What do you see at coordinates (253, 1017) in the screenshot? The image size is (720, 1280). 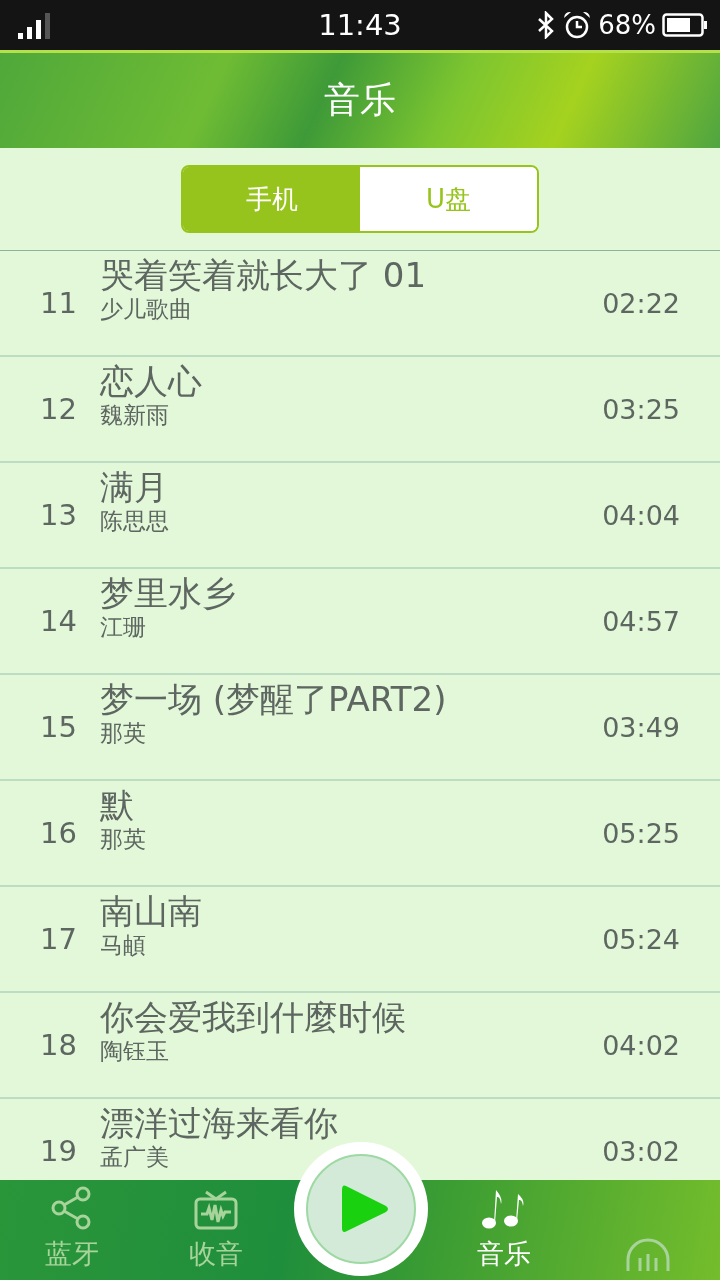 I see `track-title: 你会爱我到什麼时候` at bounding box center [253, 1017].